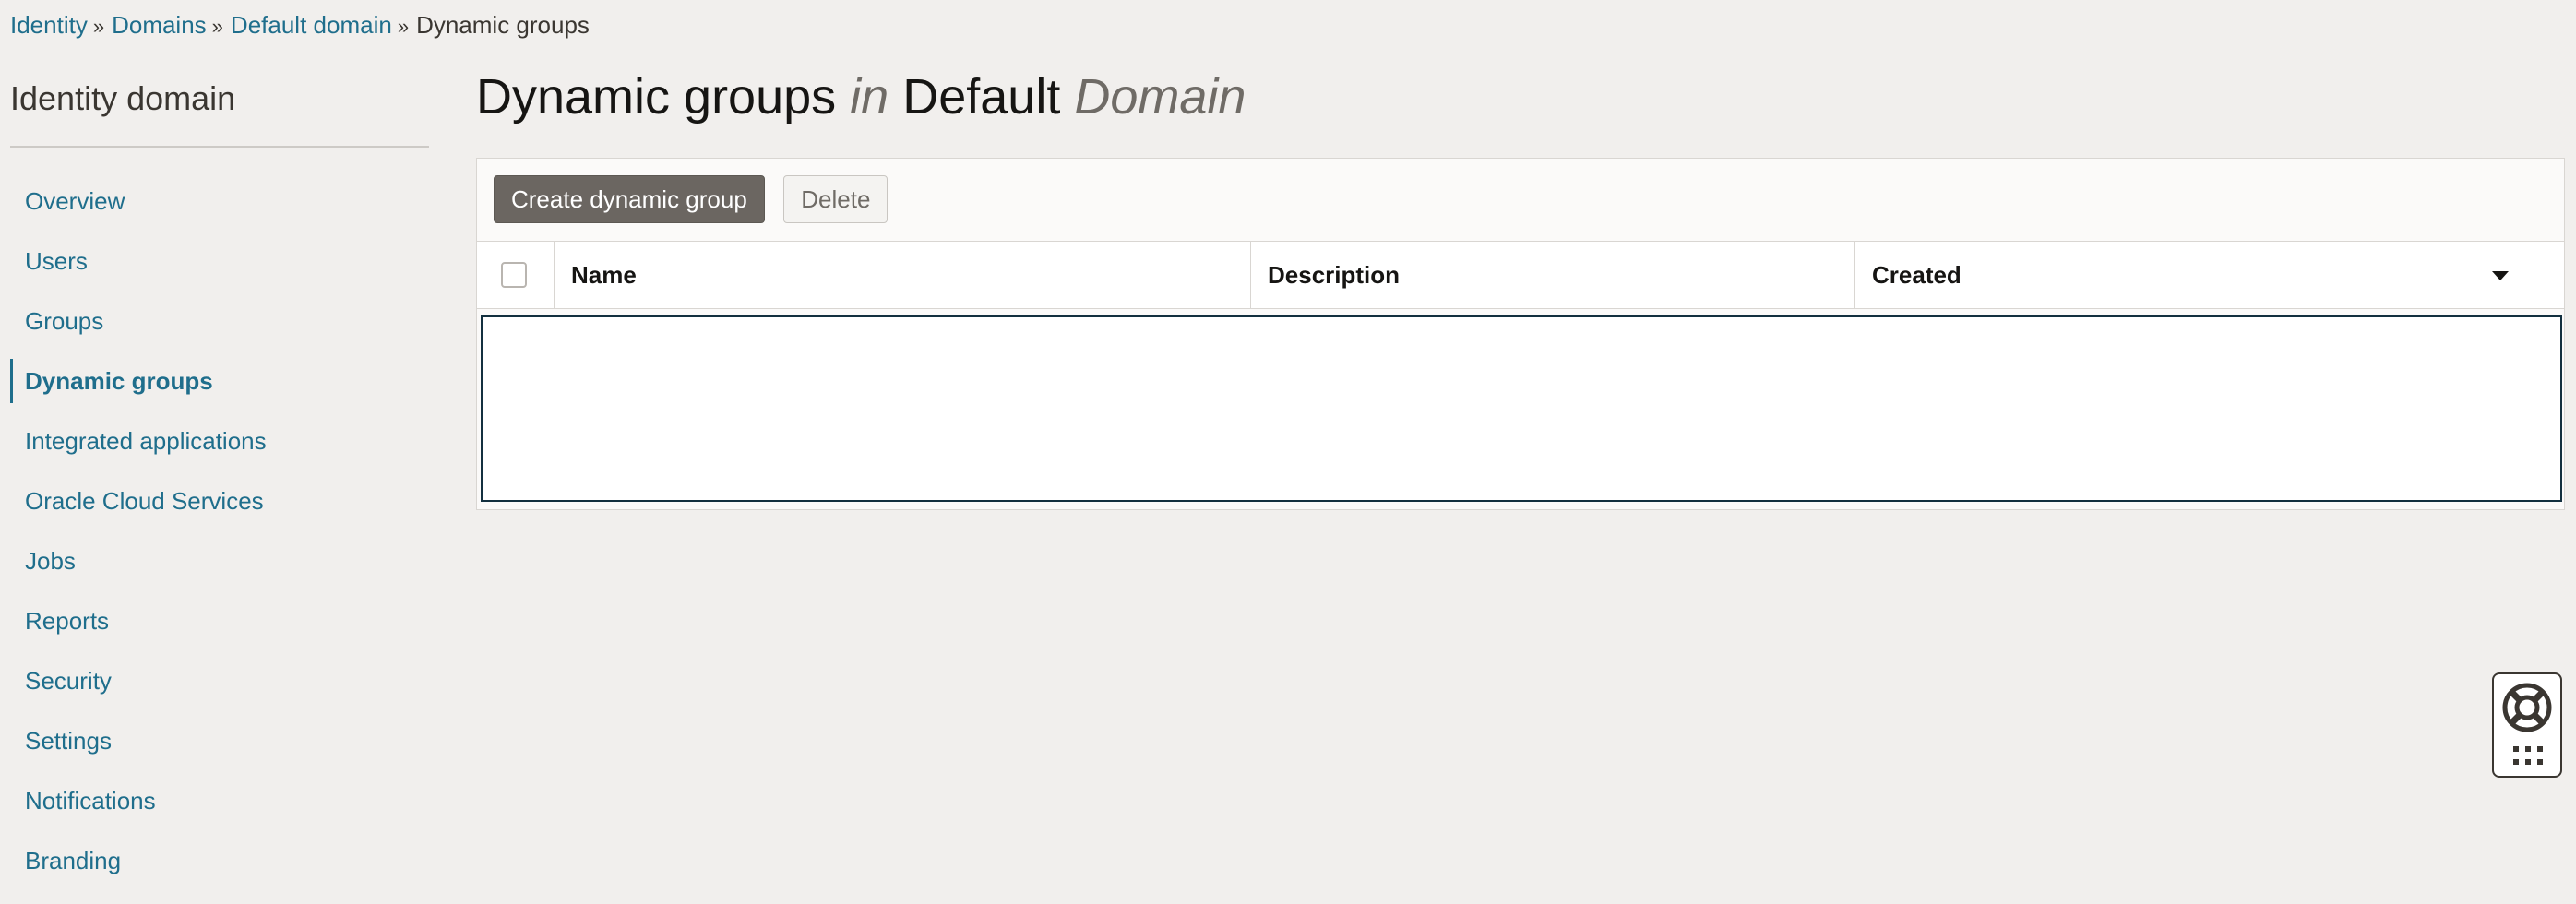 This screenshot has width=2576, height=904. I want to click on sidebar-item-integrated-applications: Integrated applications, so click(148, 447).